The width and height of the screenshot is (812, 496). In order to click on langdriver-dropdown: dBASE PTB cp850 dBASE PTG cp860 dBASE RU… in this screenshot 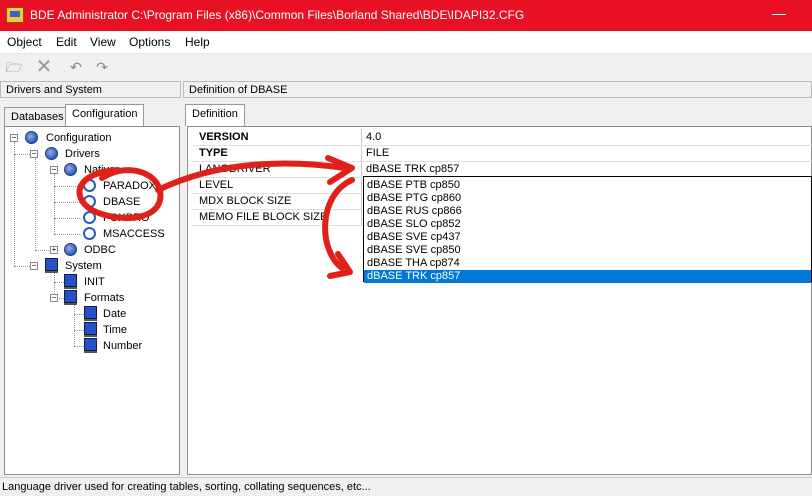, I will do `click(587, 229)`.